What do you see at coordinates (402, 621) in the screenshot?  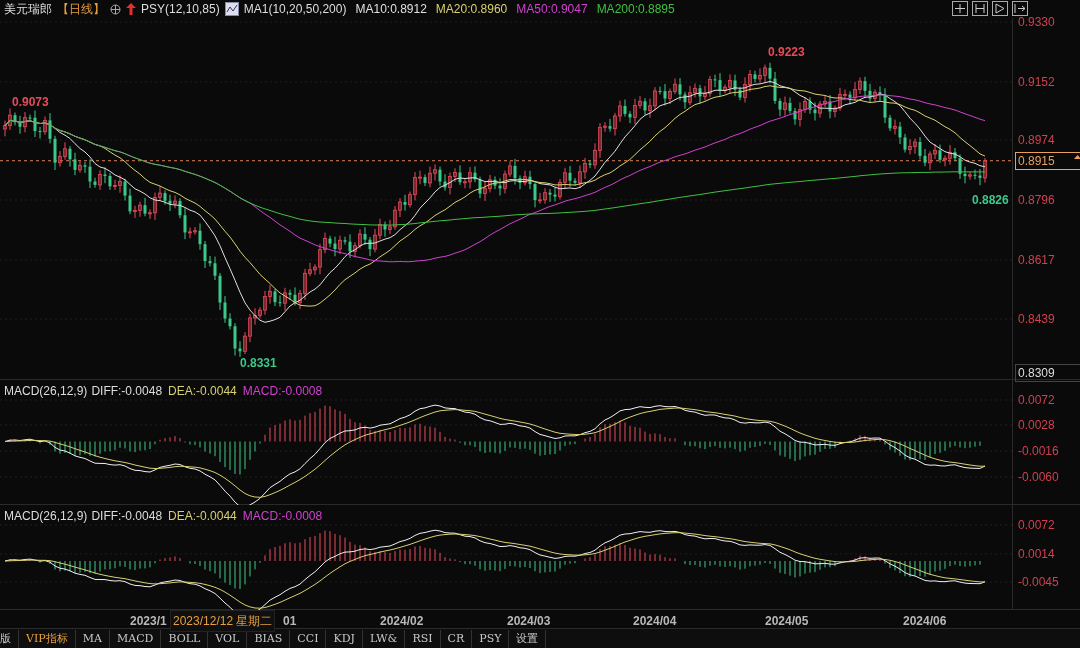 I see `date-label: 2024/02` at bounding box center [402, 621].